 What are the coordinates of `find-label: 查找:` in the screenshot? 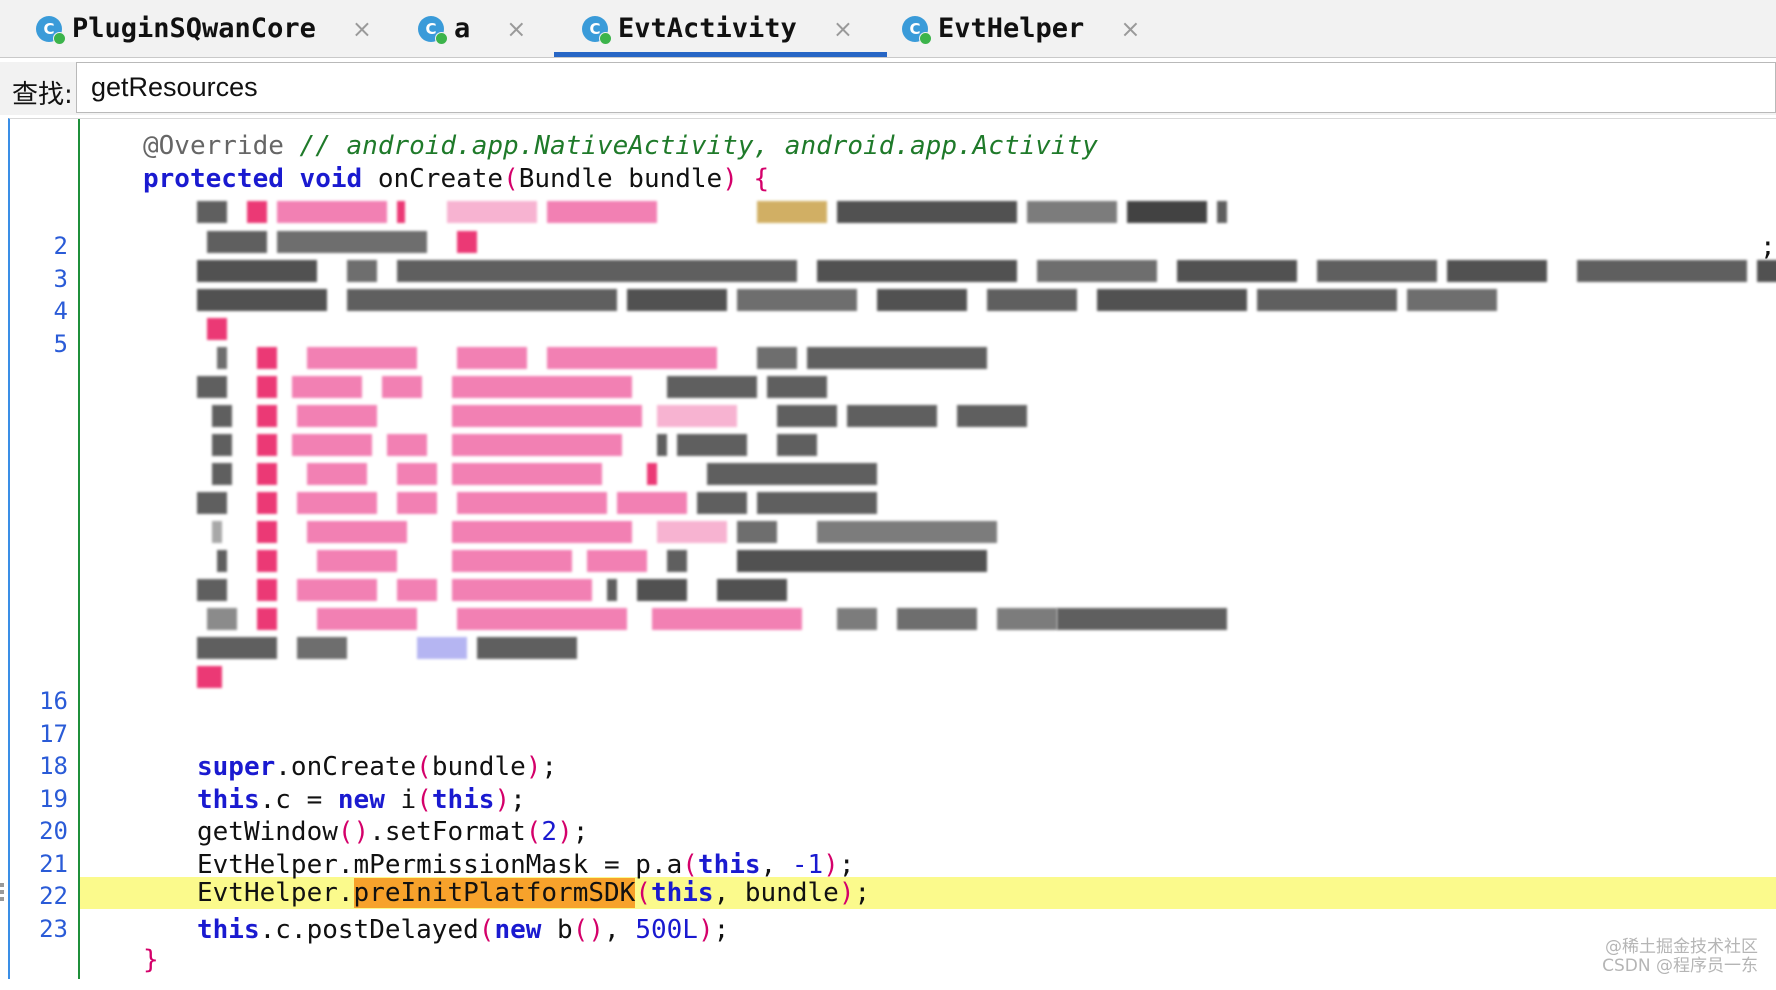 It's located at (42, 95).